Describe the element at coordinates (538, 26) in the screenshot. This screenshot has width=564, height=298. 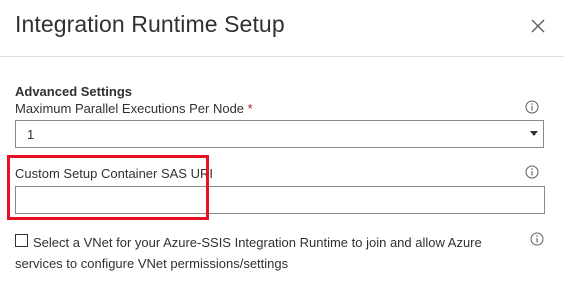
I see `close-icon` at that location.